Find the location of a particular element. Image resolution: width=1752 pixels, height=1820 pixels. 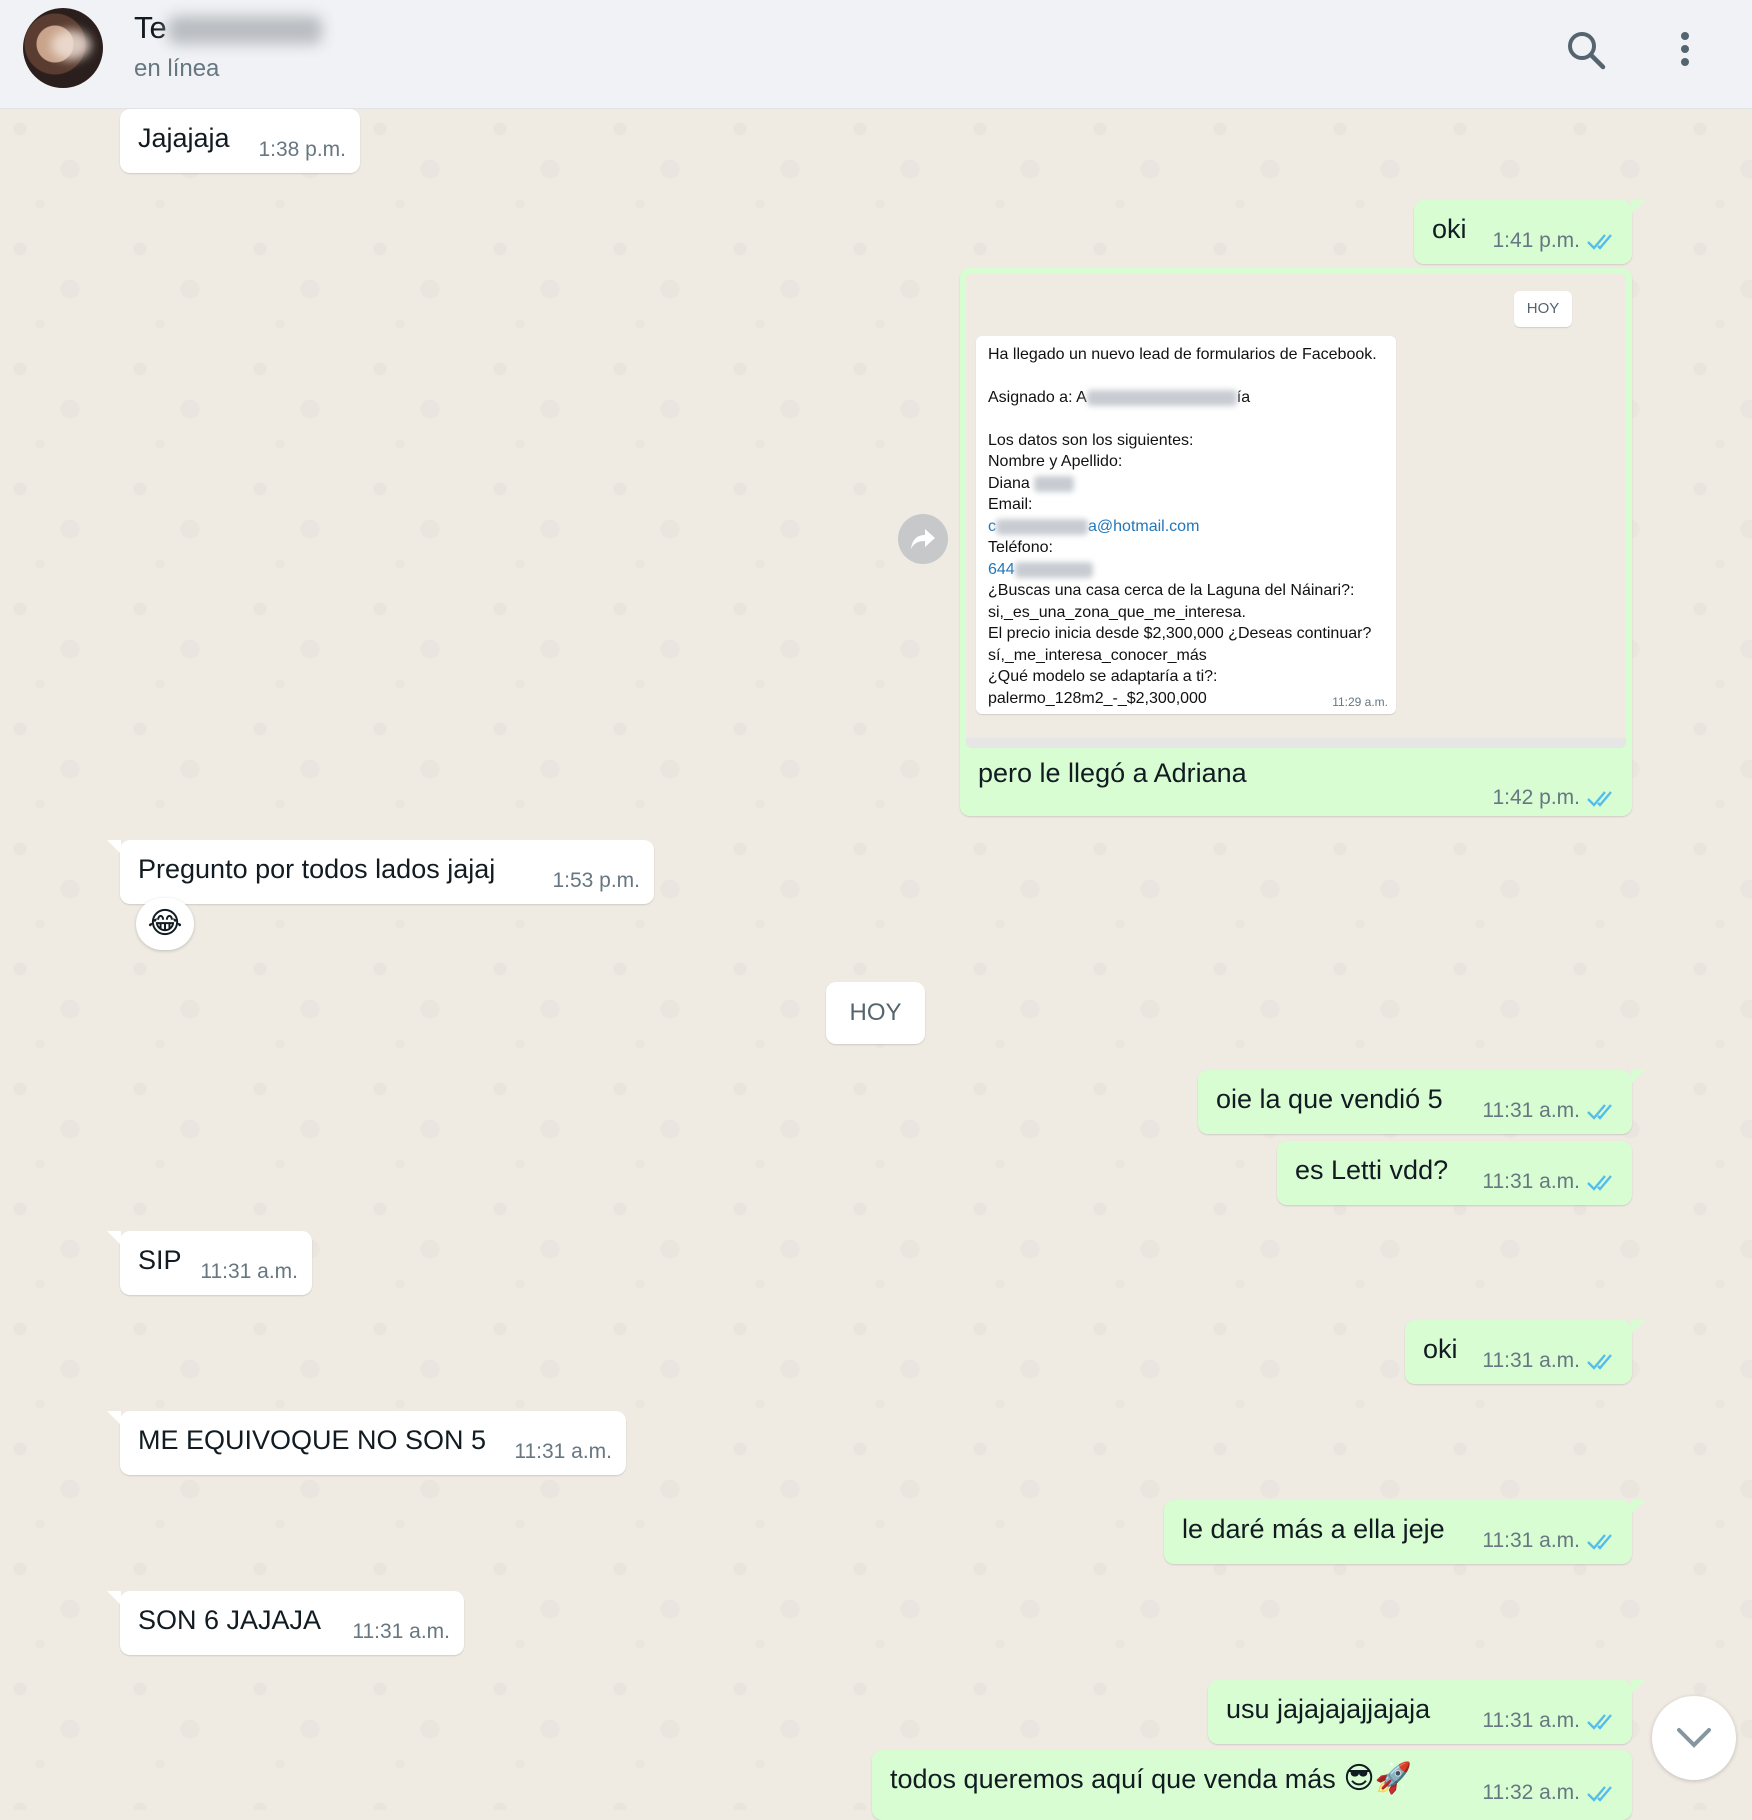

message-emoji: 😎🚀 is located at coordinates (1377, 1778).